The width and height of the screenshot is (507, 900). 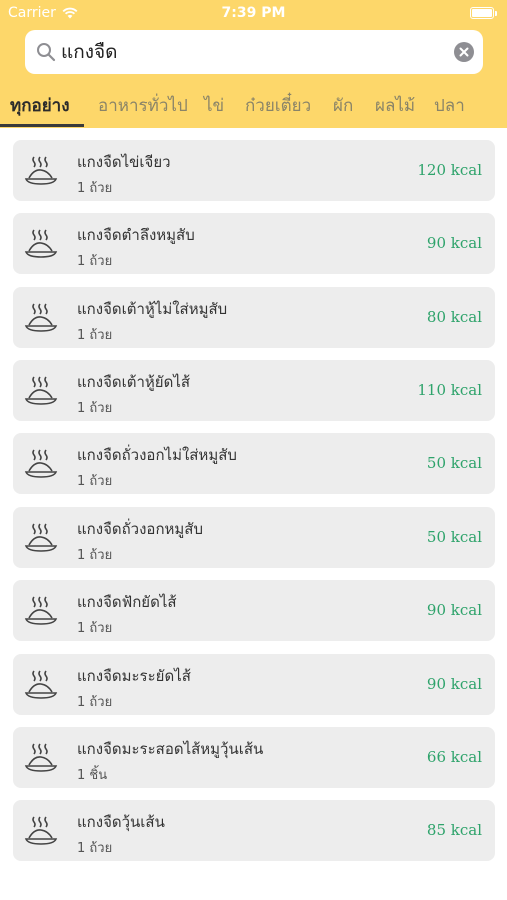 I want to click on list-item: แกงจืดเต้าหู้ไม่ใส่หมูสับ 1 ถ้วย 80 kcal, so click(x=254, y=317).